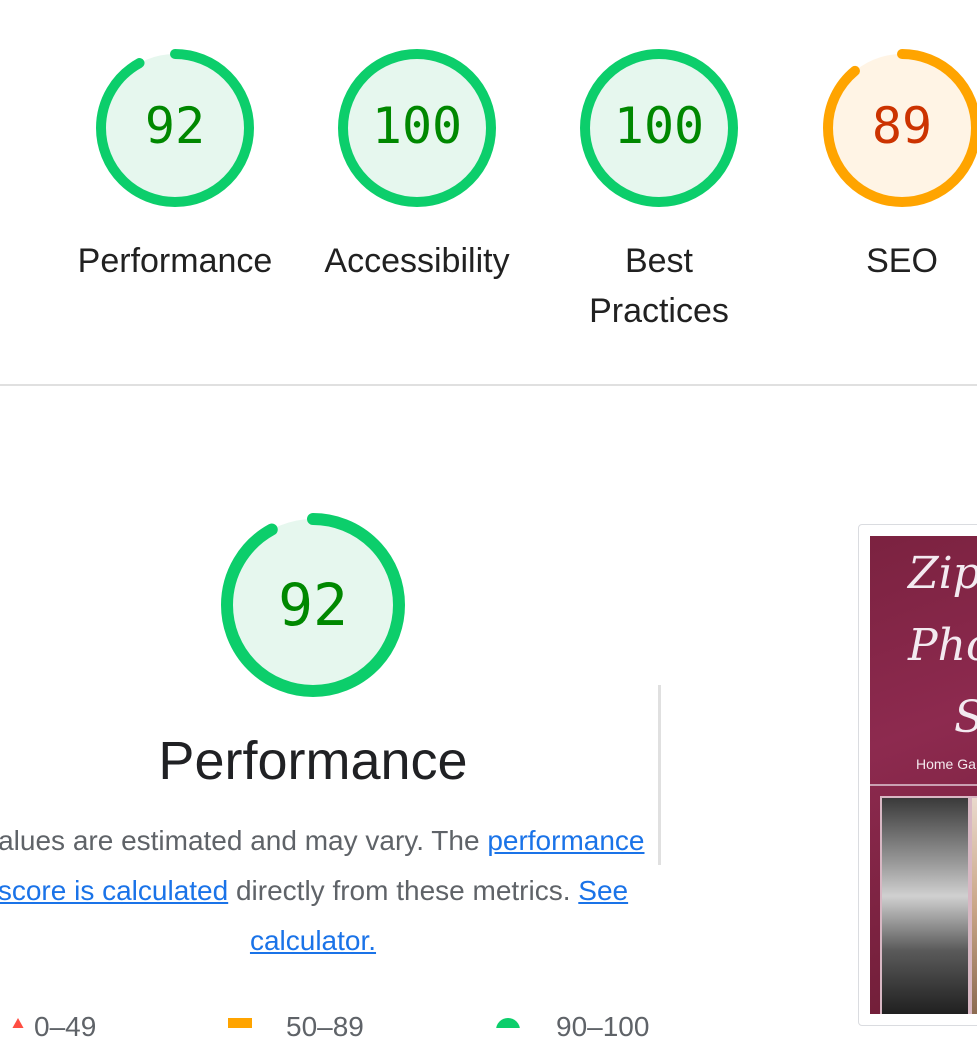 This screenshot has height=1042, width=977. What do you see at coordinates (902, 126) in the screenshot?
I see `gauge-score: 89` at bounding box center [902, 126].